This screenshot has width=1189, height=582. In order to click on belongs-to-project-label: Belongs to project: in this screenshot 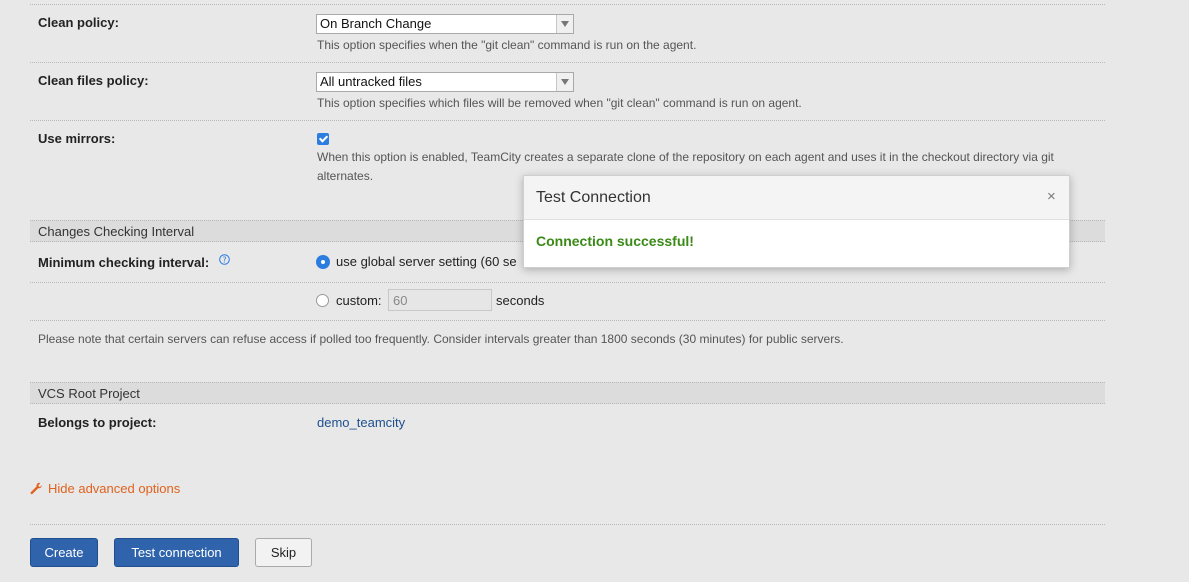, I will do `click(97, 422)`.